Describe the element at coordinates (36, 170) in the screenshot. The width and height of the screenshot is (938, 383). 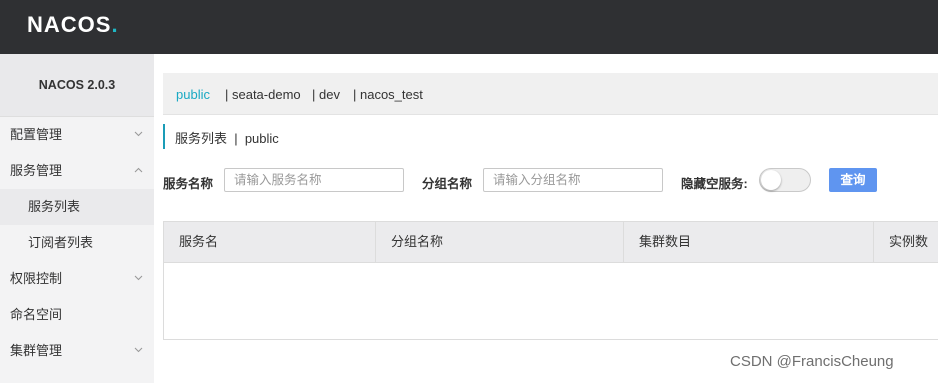
I see `sidebar-item-label: 服务管理` at that location.